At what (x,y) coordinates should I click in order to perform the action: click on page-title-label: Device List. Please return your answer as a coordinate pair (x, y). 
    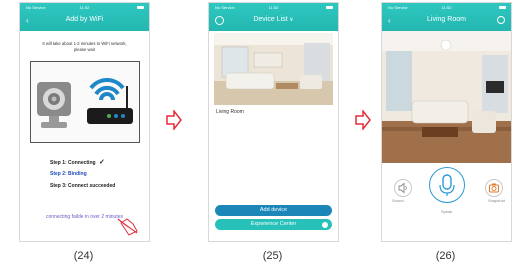
    Looking at the image, I should click on (270, 19).